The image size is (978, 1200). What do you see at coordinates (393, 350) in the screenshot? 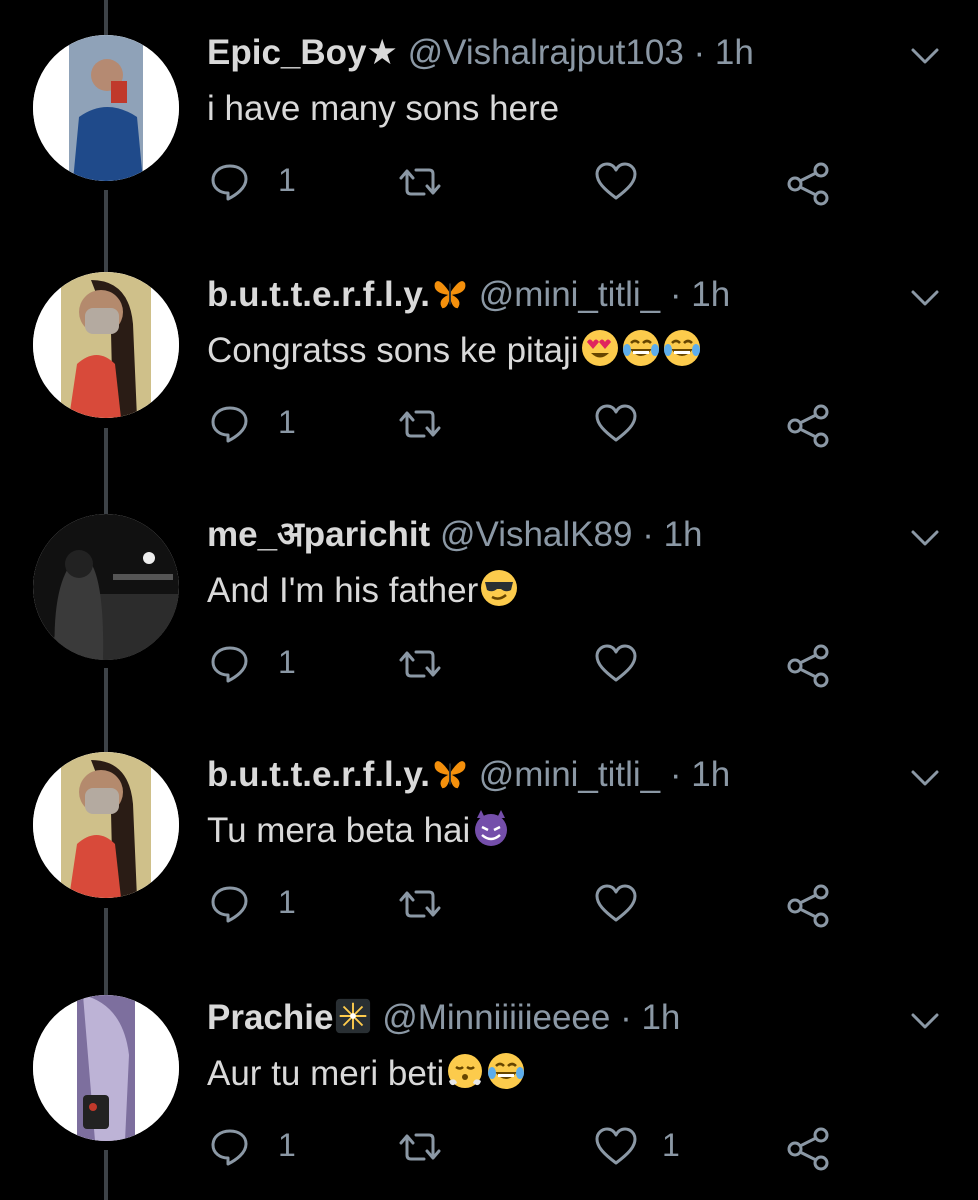
I see `tweet-text: Congratss sons ke pitaji` at bounding box center [393, 350].